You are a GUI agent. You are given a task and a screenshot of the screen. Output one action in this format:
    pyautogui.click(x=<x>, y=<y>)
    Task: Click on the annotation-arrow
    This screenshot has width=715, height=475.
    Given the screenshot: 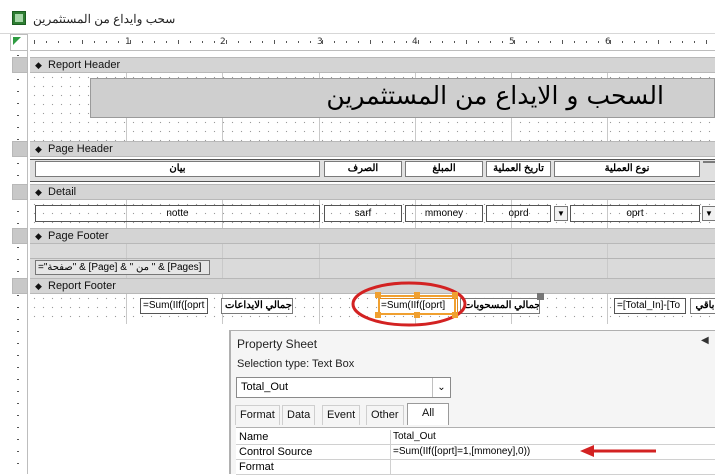 What is the action you would take?
    pyautogui.click(x=618, y=451)
    